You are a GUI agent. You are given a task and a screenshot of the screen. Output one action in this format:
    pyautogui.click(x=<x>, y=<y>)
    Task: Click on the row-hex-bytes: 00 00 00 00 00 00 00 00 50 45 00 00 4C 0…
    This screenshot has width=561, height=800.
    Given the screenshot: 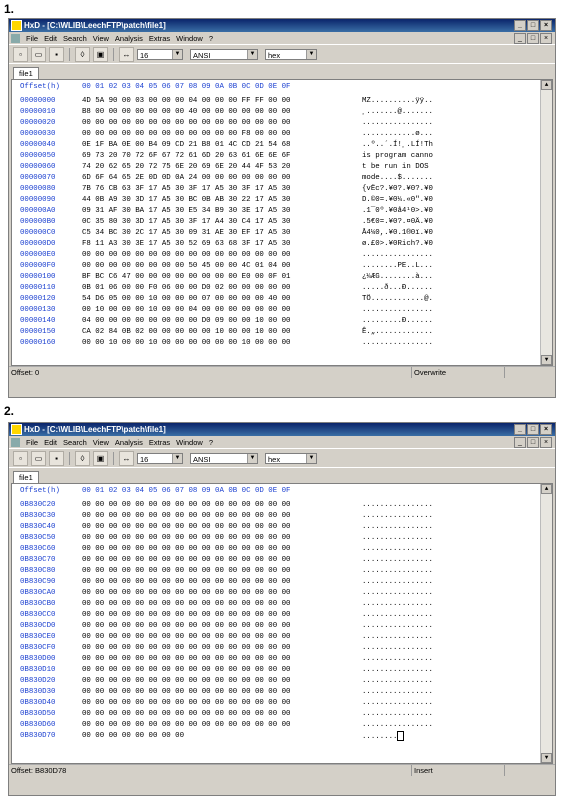 What is the action you would take?
    pyautogui.click(x=186, y=266)
    